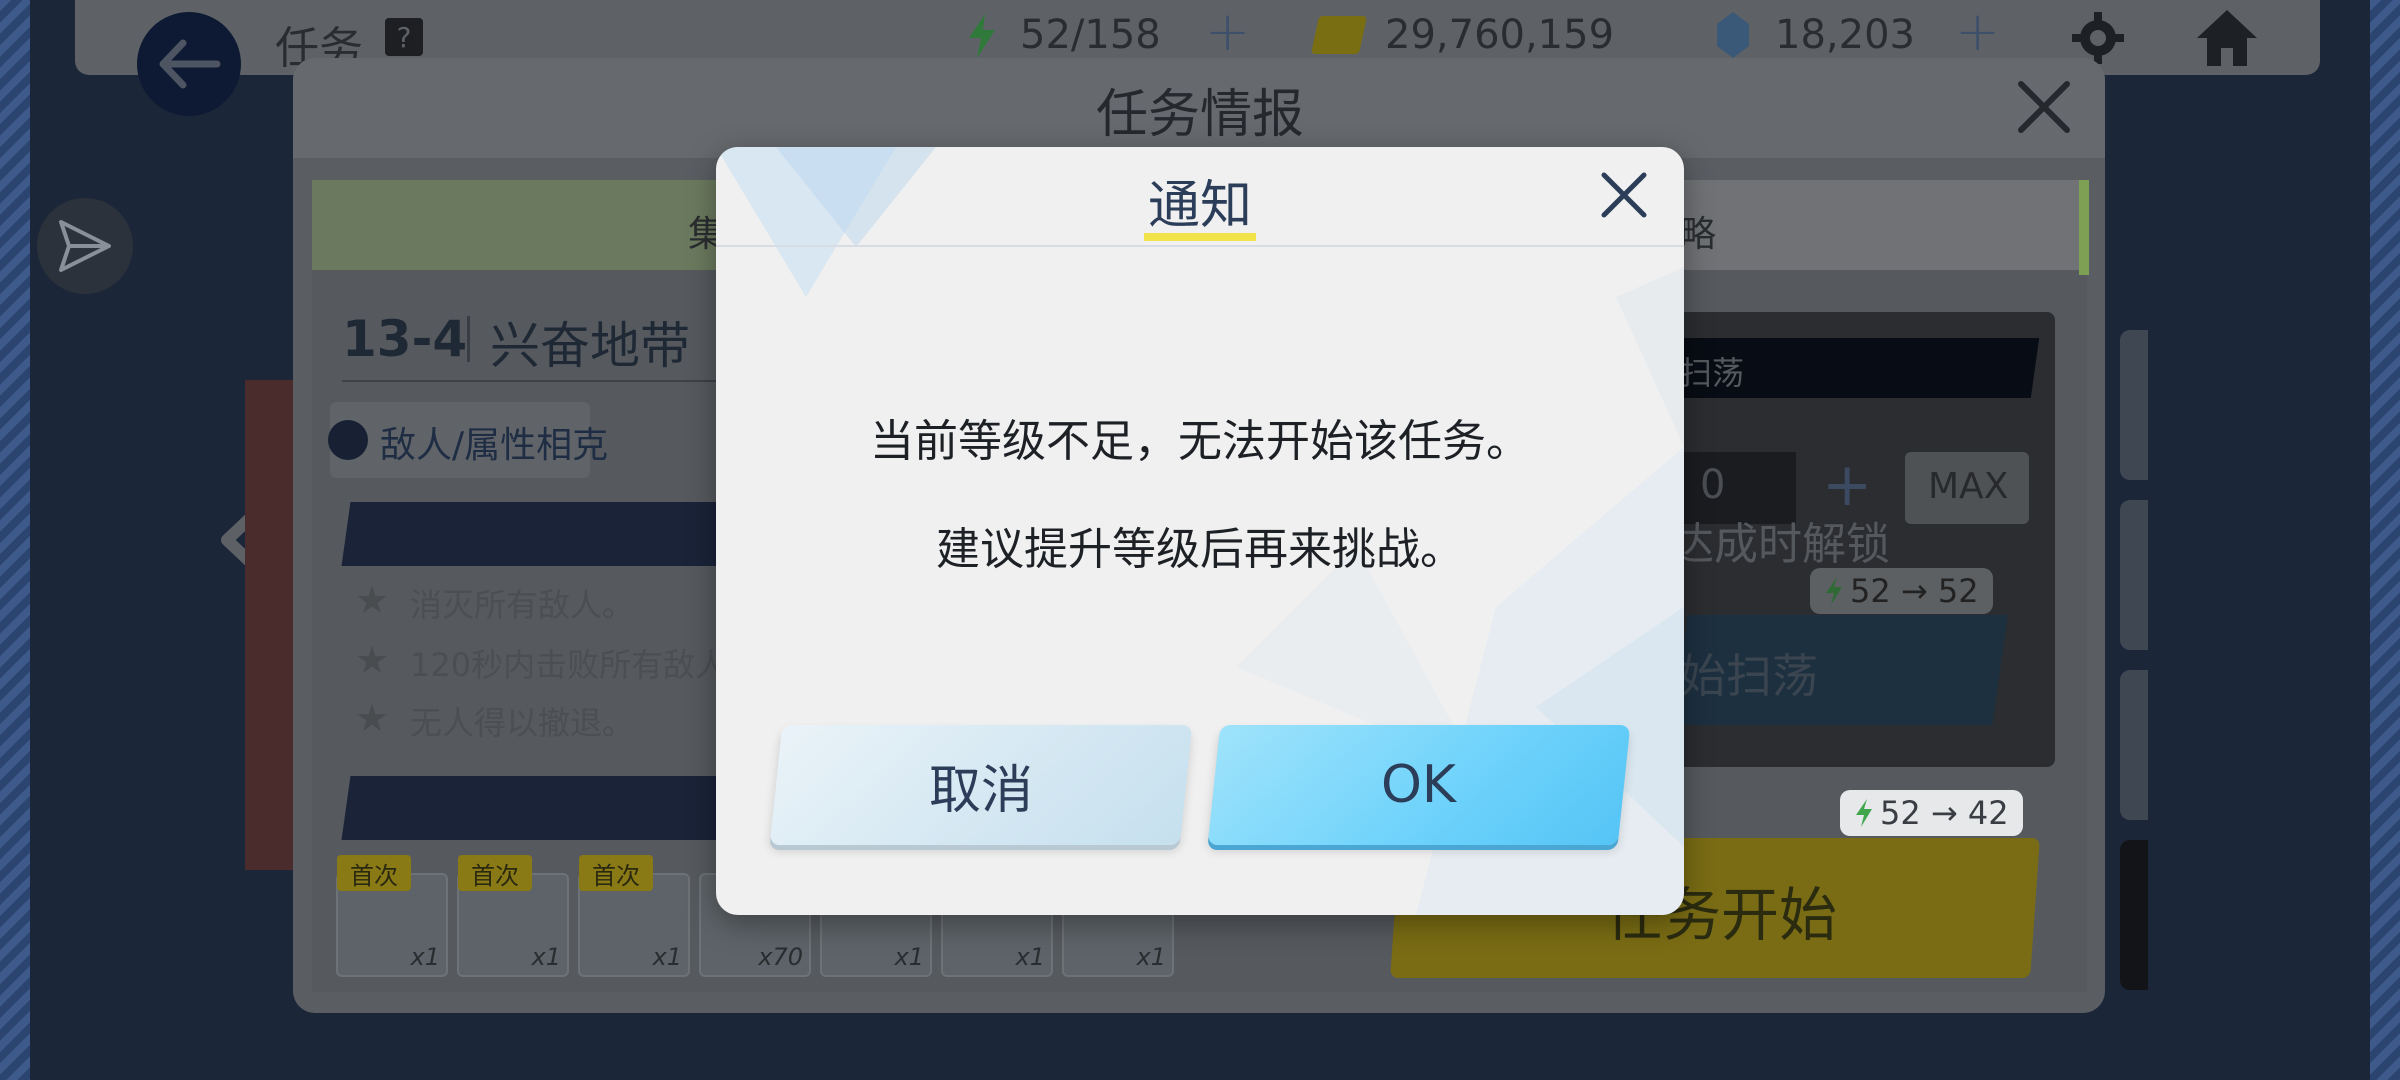 The width and height of the screenshot is (2400, 1080). Describe the element at coordinates (1944, 813) in the screenshot. I see `start-ap-change: 52 → 42` at that location.